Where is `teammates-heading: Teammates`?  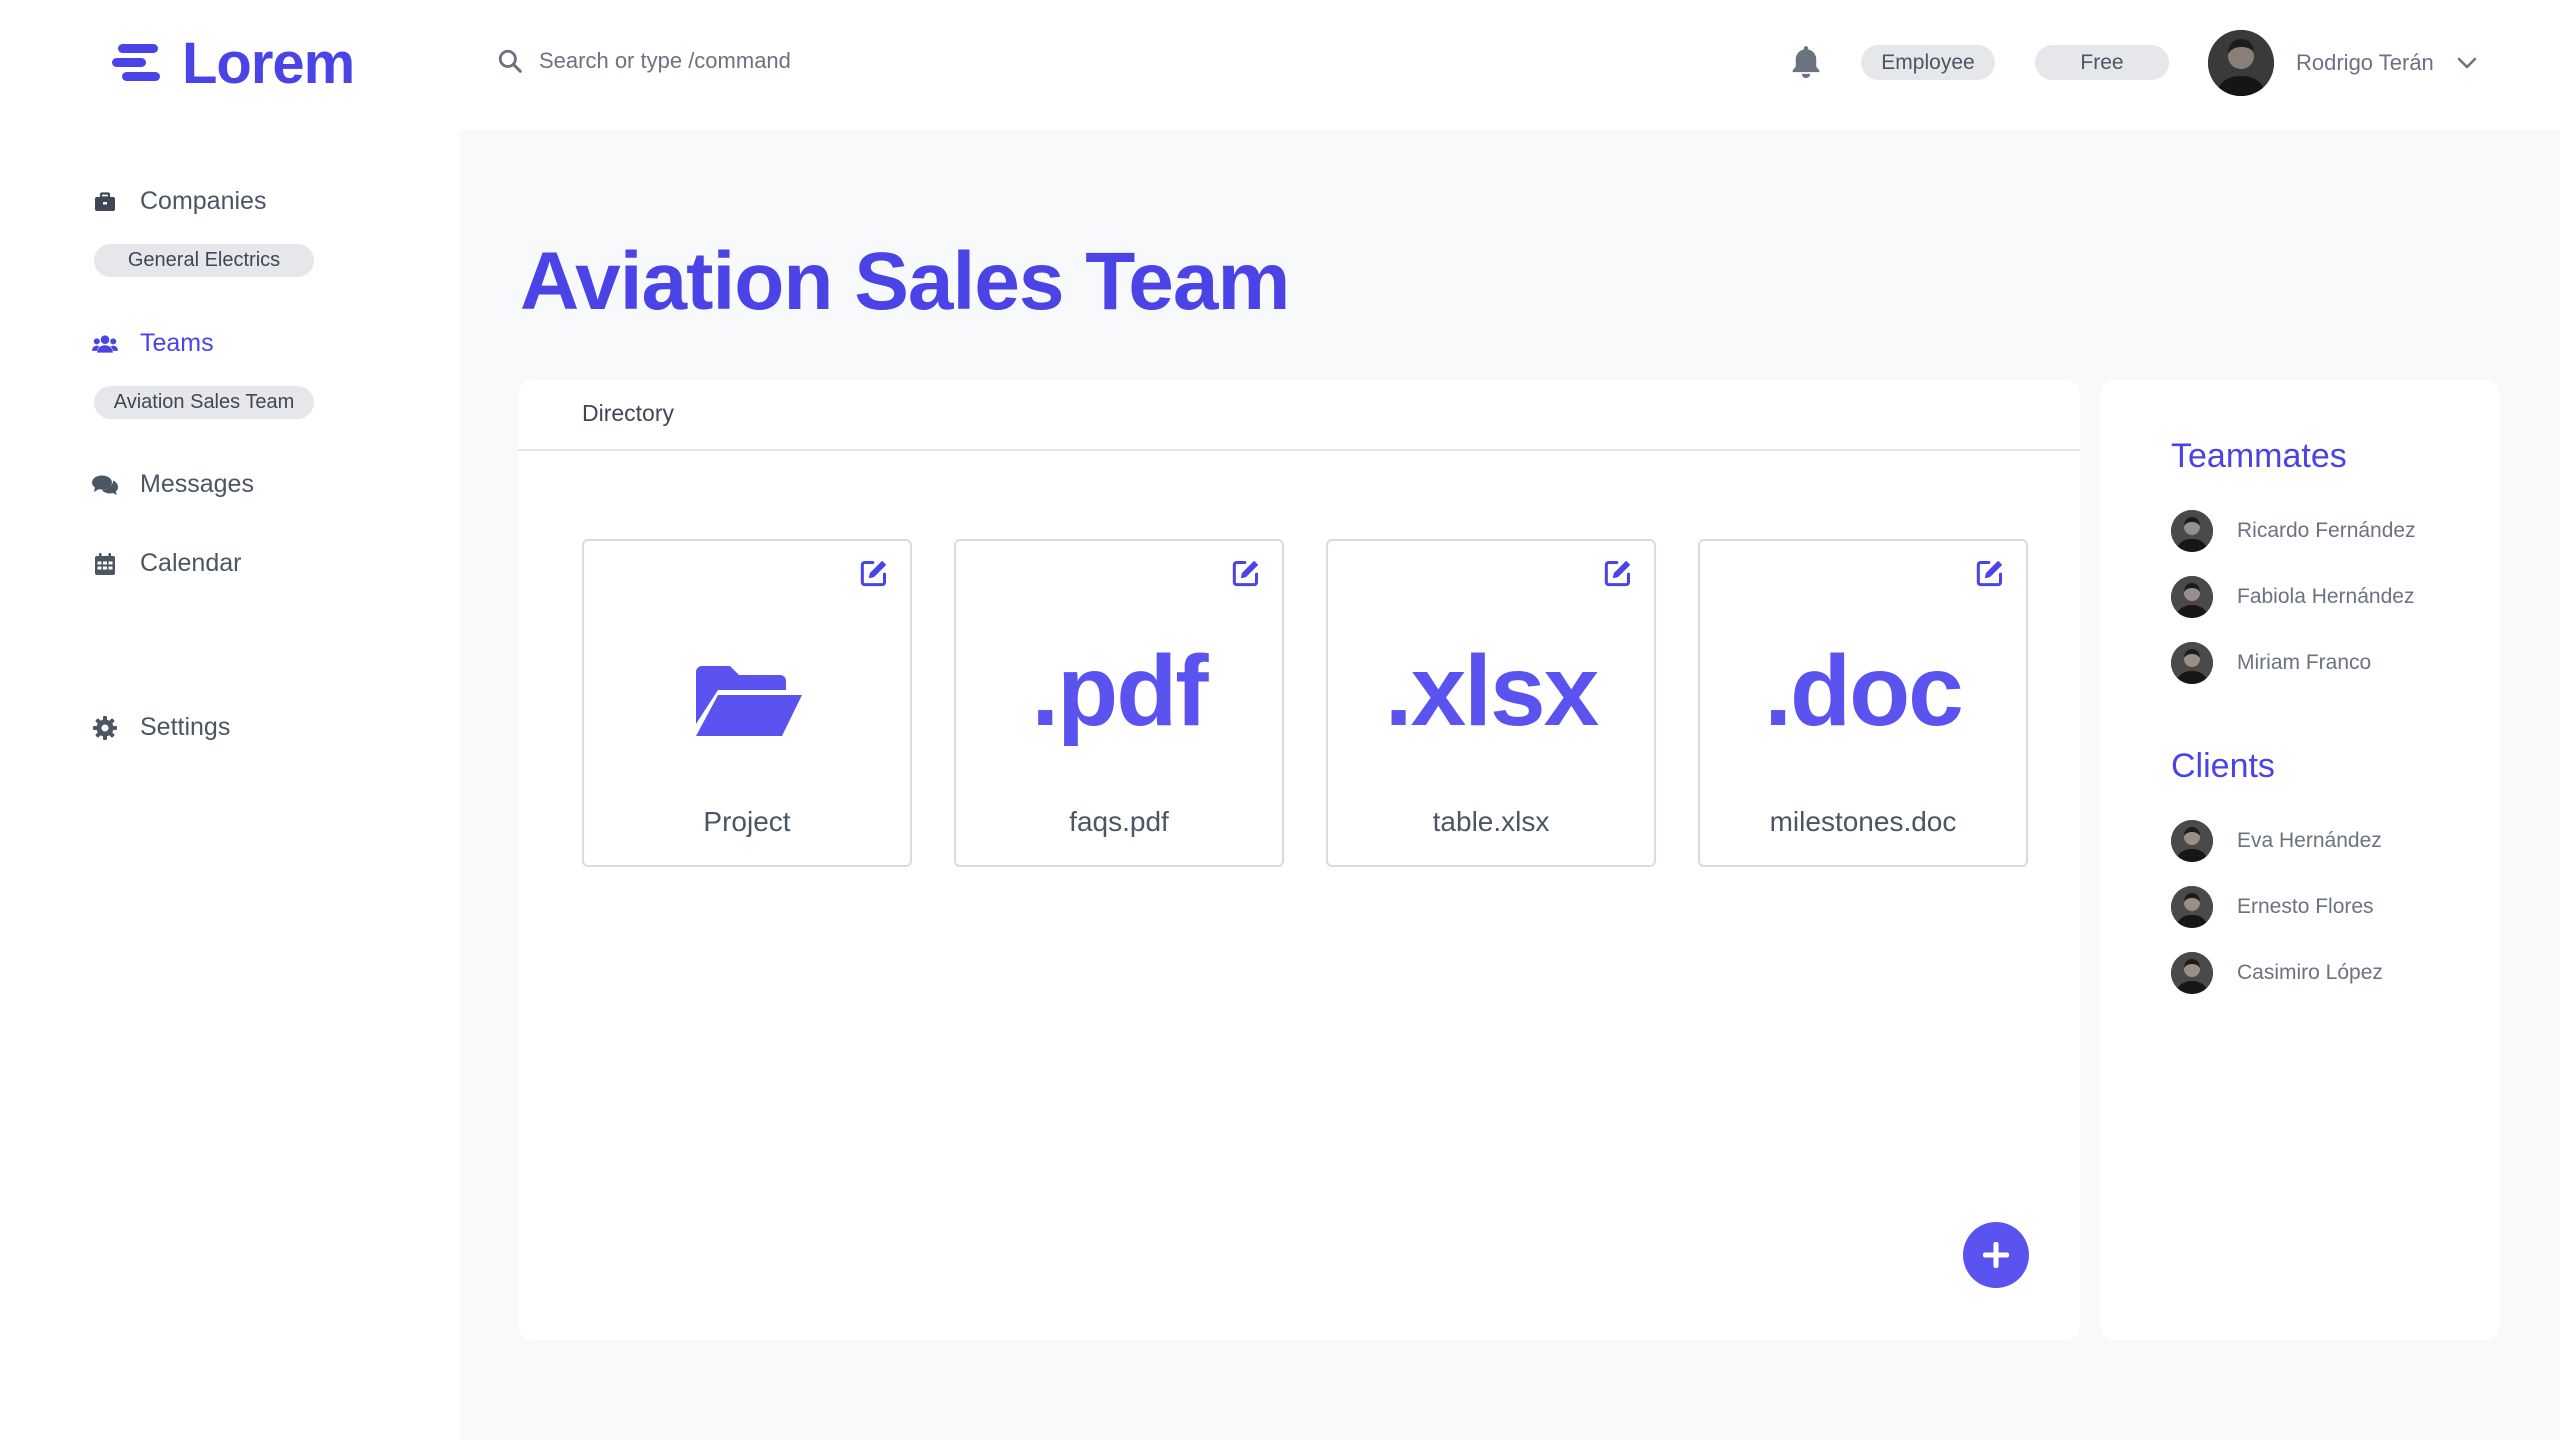
teammates-heading: Teammates is located at coordinates (2259, 456).